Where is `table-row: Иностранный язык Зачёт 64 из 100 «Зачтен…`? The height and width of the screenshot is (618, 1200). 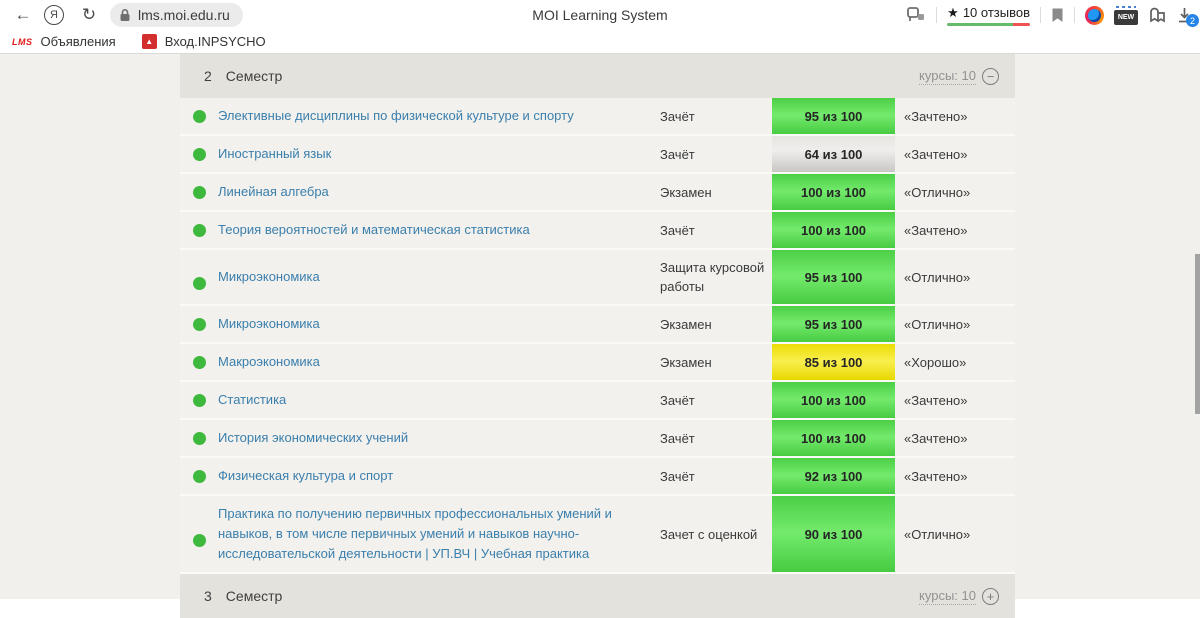 table-row: Иностранный язык Зачёт 64 из 100 «Зачтен… is located at coordinates (597, 155).